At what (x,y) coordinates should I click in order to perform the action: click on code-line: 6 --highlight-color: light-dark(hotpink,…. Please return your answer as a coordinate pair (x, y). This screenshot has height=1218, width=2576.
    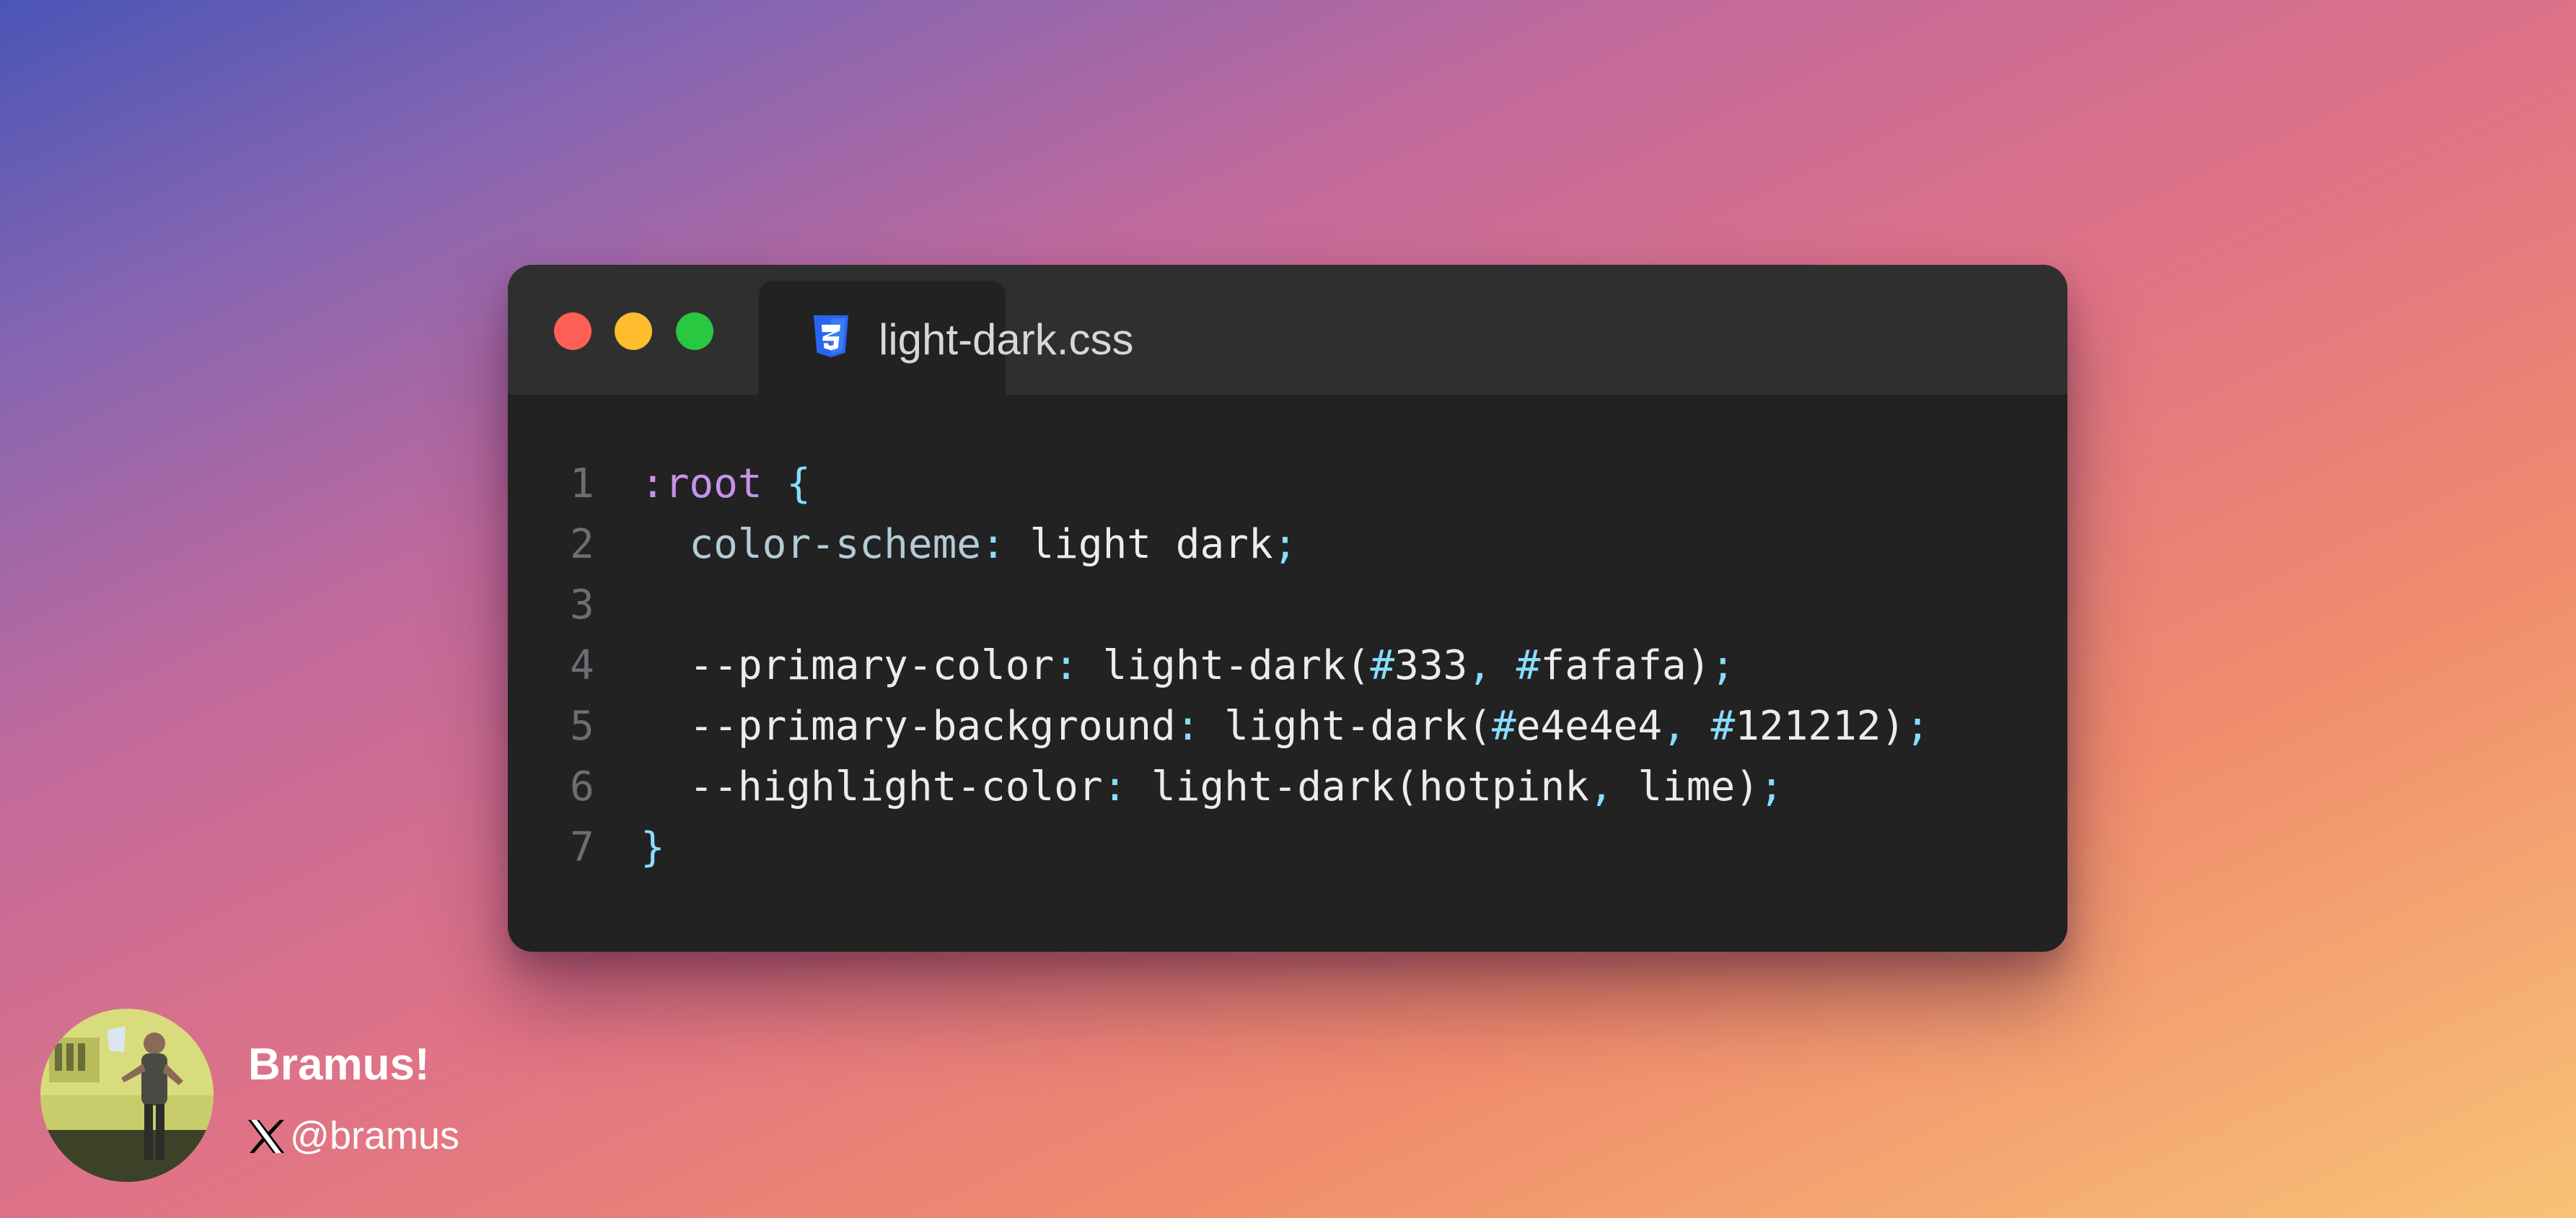
    Looking at the image, I should click on (1287, 788).